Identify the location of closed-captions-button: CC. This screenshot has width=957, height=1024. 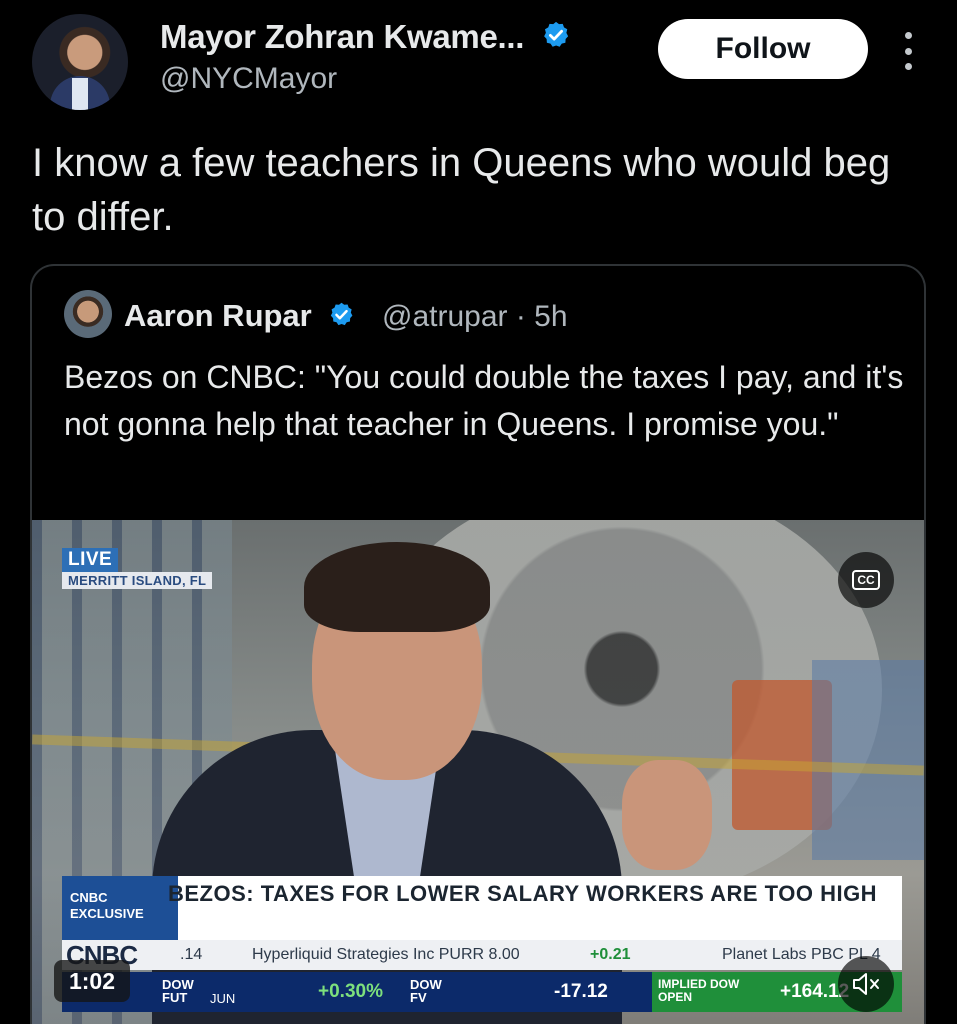
(866, 580).